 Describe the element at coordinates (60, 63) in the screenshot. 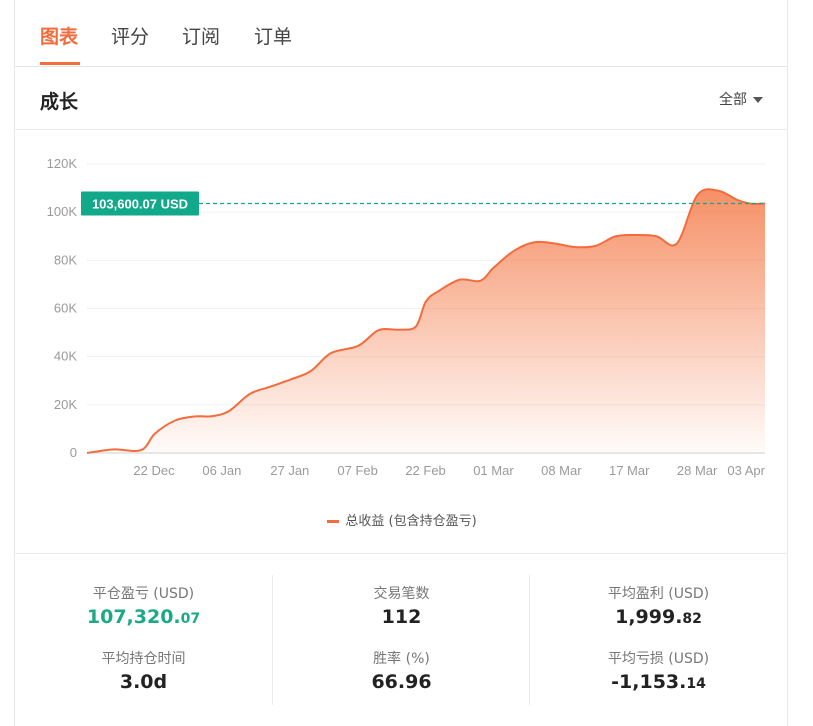

I see `active-tab-indicator` at that location.